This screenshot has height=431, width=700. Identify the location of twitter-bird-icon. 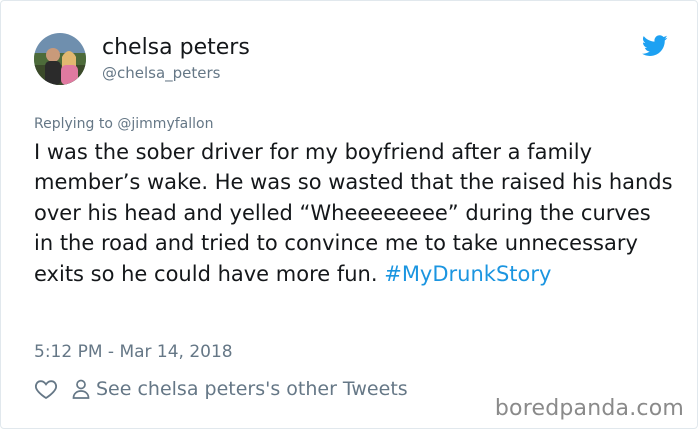
(655, 46).